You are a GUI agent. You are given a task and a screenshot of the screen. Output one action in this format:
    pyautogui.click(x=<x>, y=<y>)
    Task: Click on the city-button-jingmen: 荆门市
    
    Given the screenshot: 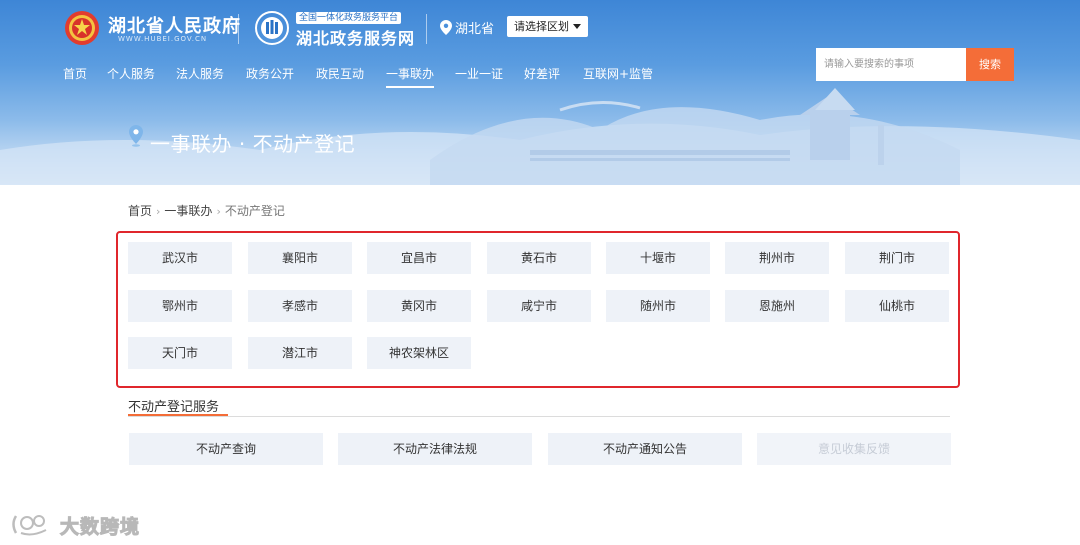 What is the action you would take?
    pyautogui.click(x=897, y=258)
    